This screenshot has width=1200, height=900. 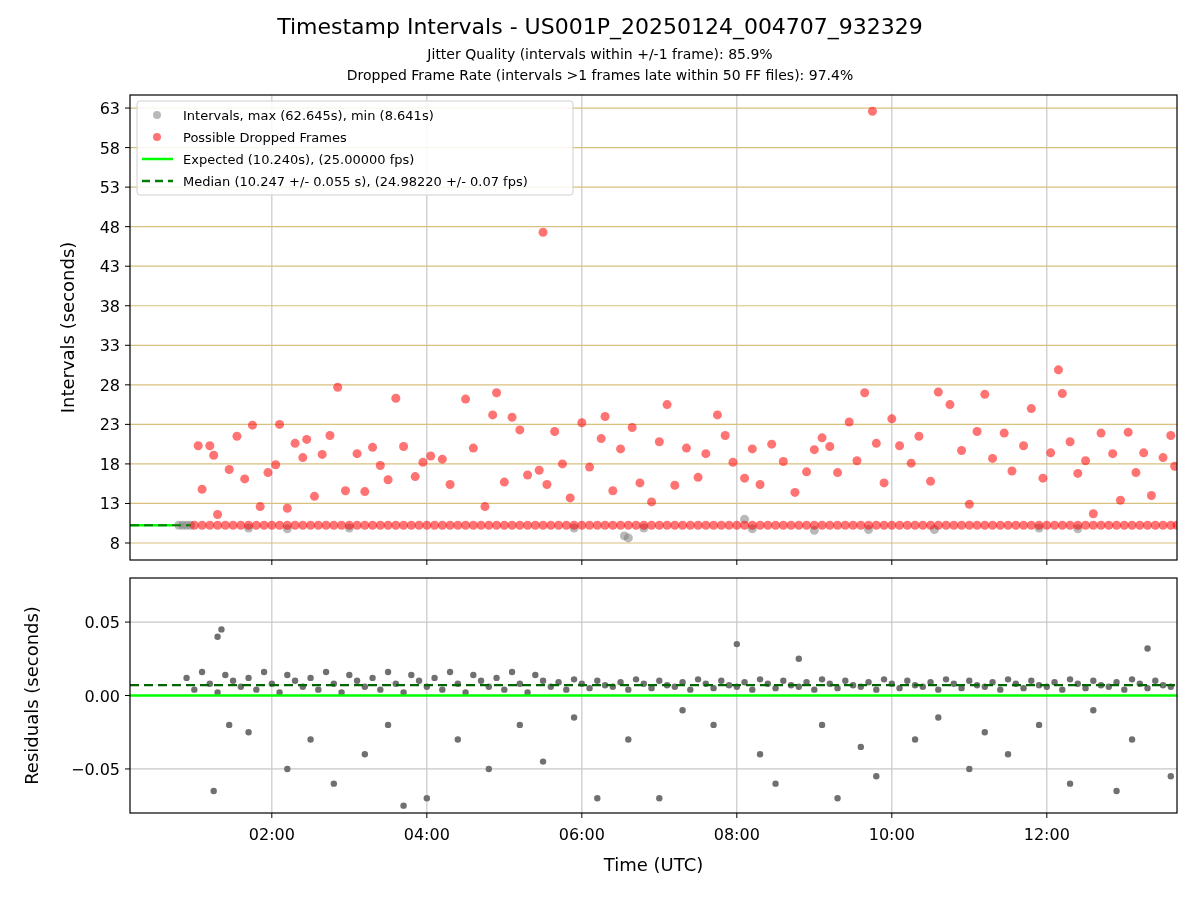 What do you see at coordinates (102, 623) in the screenshot?
I see `tick-label: 0.05` at bounding box center [102, 623].